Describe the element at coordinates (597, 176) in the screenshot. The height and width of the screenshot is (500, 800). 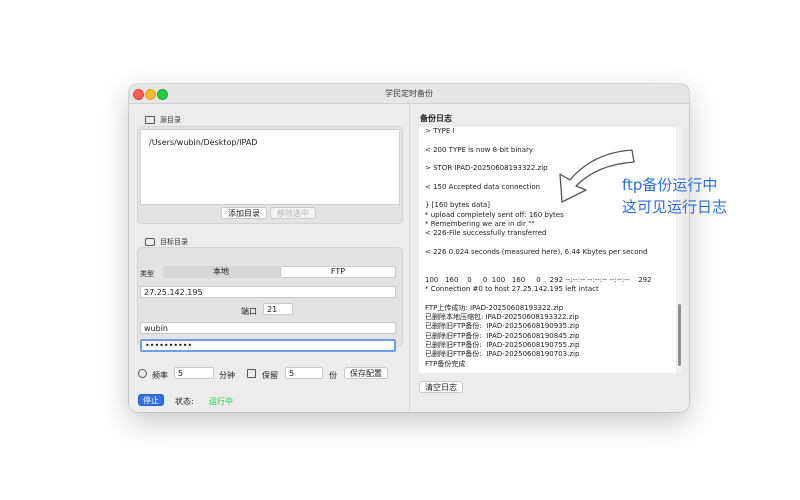
I see `annotation-arrow` at that location.